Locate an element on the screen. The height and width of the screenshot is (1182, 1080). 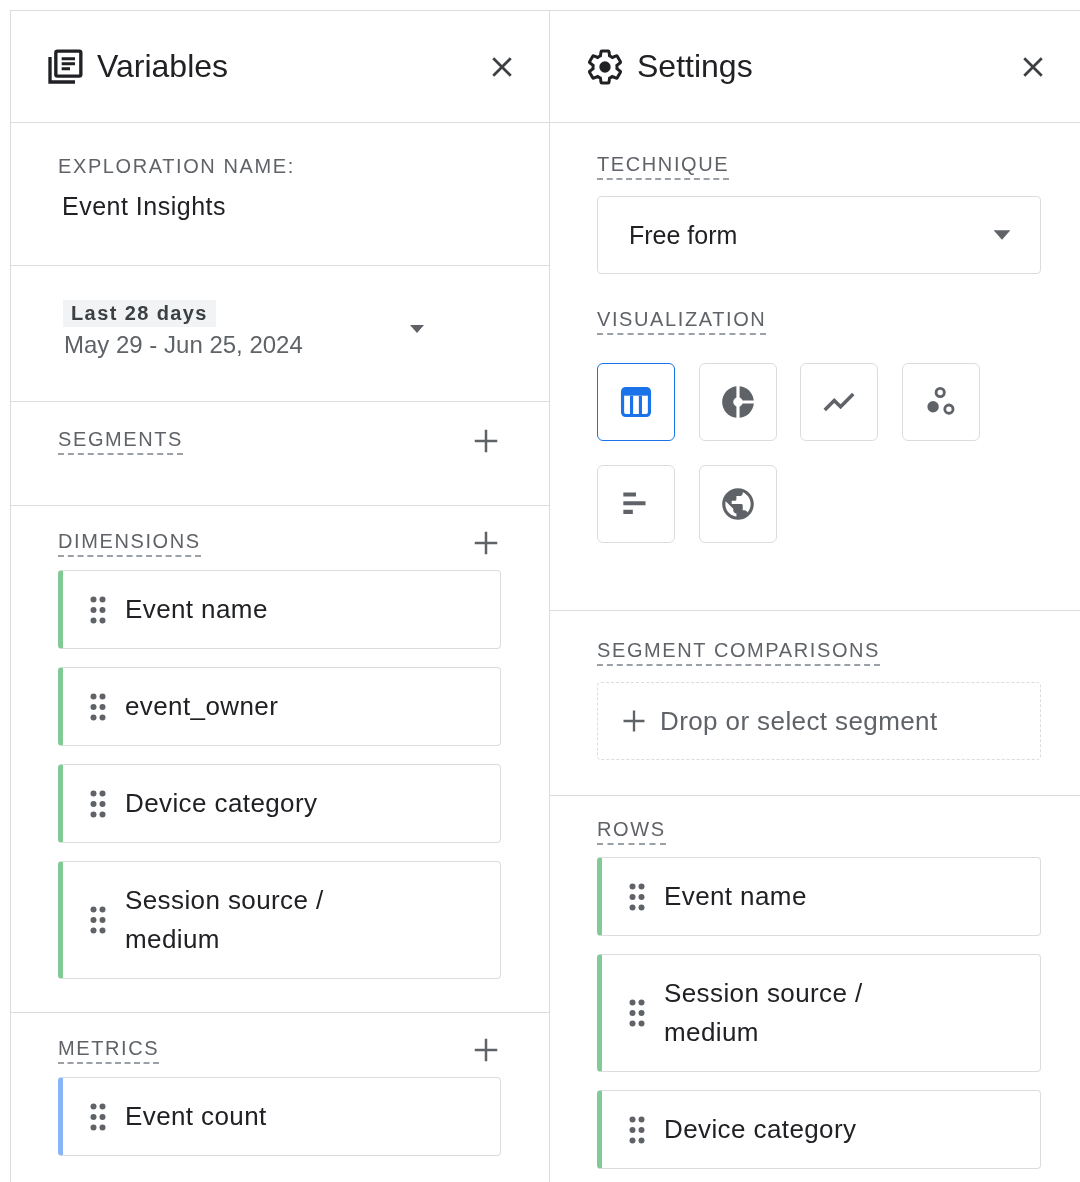
section-label: SEGMENT COMPARISONS is located at coordinates (739, 652).